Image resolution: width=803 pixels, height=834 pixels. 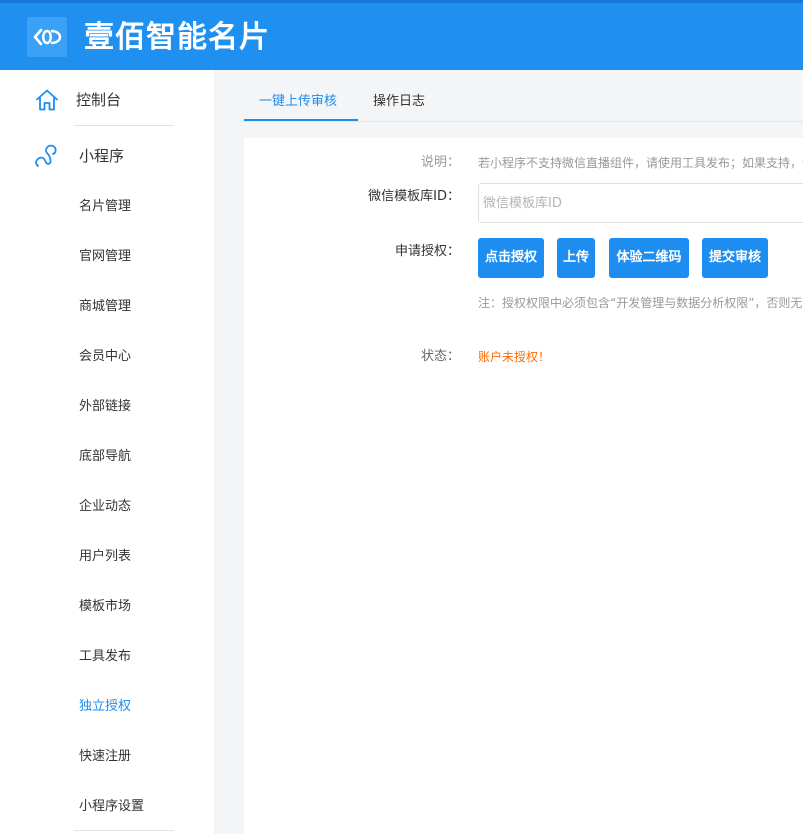 I want to click on description-text: 若小程序不支持微信直播组件，请使用工具发布；如果支持，请, so click(x=640, y=163).